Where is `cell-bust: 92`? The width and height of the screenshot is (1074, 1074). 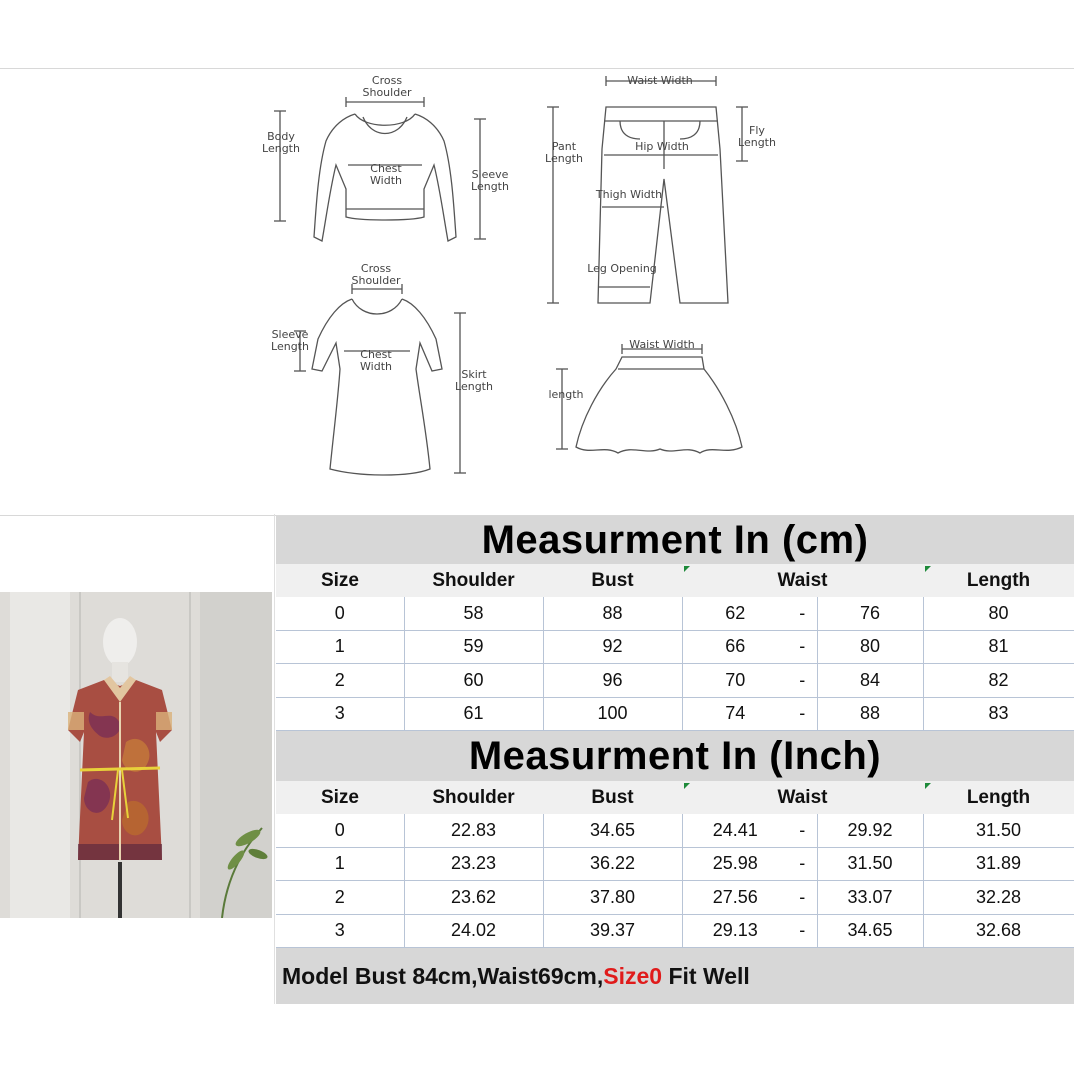 cell-bust: 92 is located at coordinates (613, 647).